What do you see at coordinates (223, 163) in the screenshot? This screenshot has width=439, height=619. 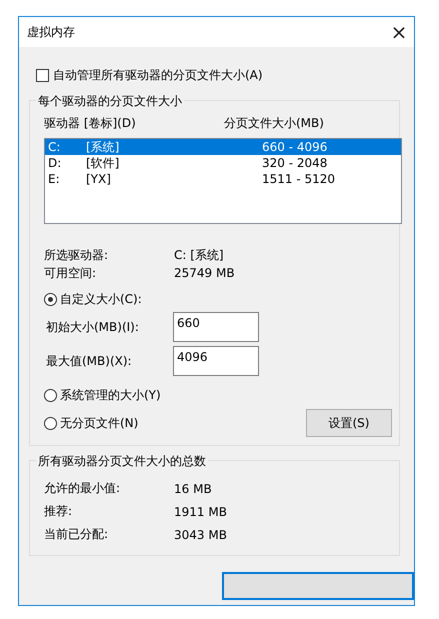 I see `drive-row: D: [软件] 320 - 2048` at bounding box center [223, 163].